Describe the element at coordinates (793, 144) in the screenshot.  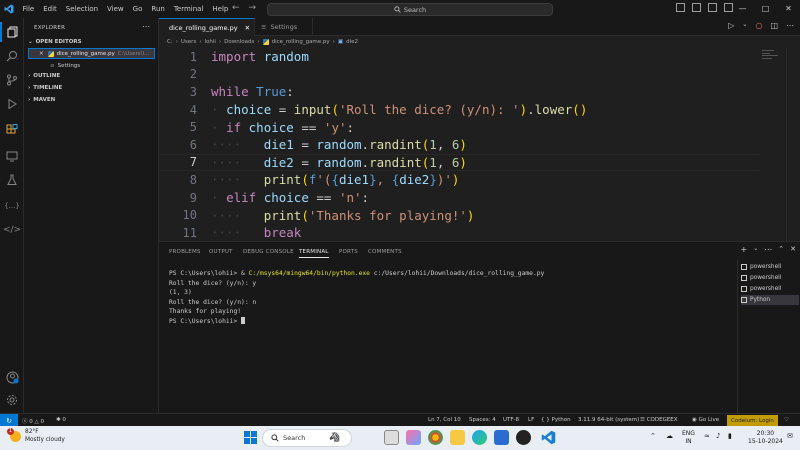
I see `editor-scrollbar` at that location.